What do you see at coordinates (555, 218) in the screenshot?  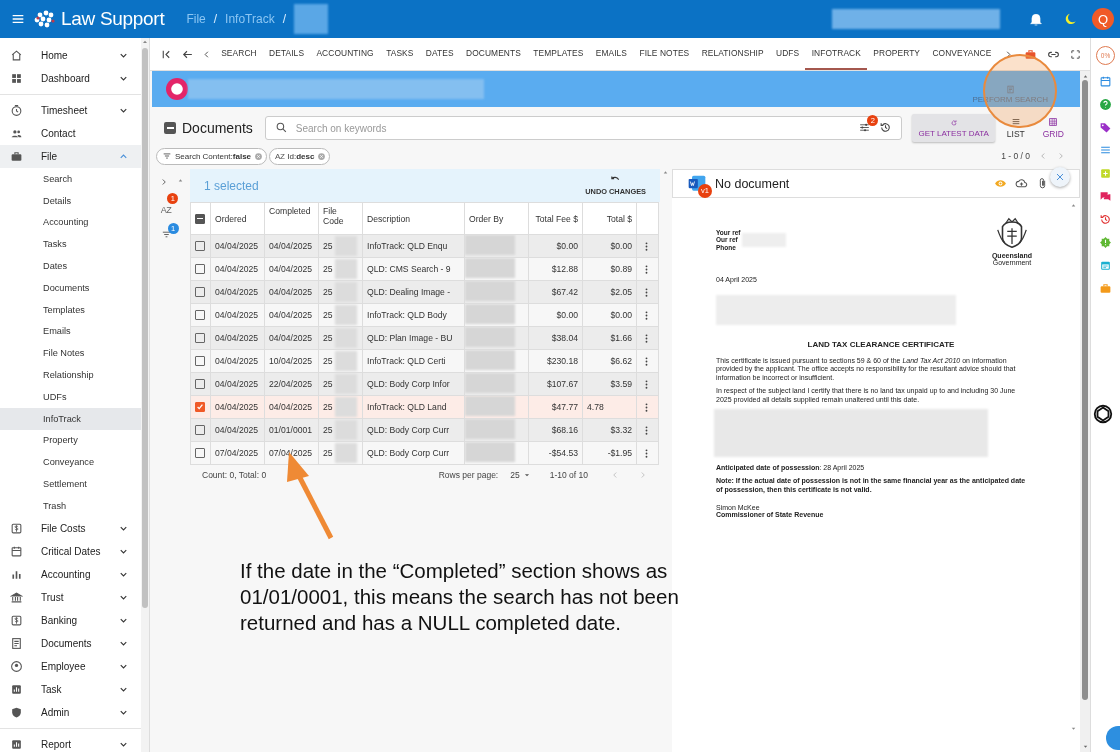 I see `column-header: Total Fee $` at bounding box center [555, 218].